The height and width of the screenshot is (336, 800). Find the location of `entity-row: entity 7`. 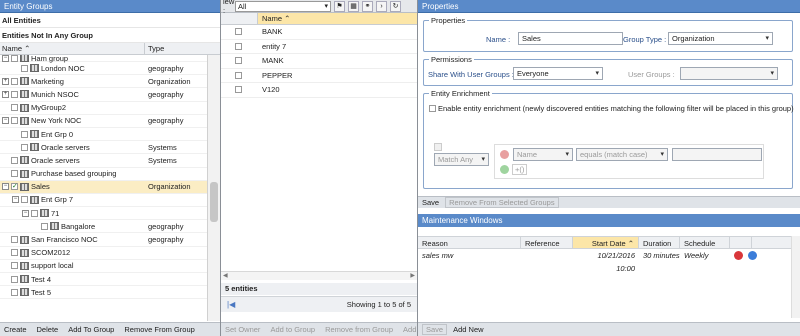

entity-row: entity 7 is located at coordinates (319, 47).